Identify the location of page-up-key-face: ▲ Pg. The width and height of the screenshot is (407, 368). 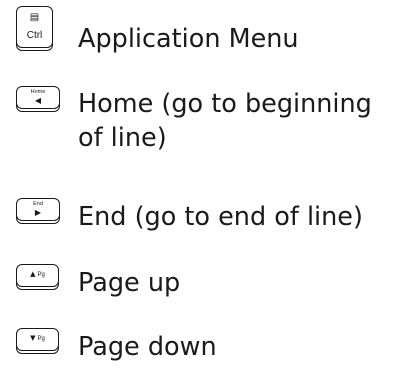
(37, 274).